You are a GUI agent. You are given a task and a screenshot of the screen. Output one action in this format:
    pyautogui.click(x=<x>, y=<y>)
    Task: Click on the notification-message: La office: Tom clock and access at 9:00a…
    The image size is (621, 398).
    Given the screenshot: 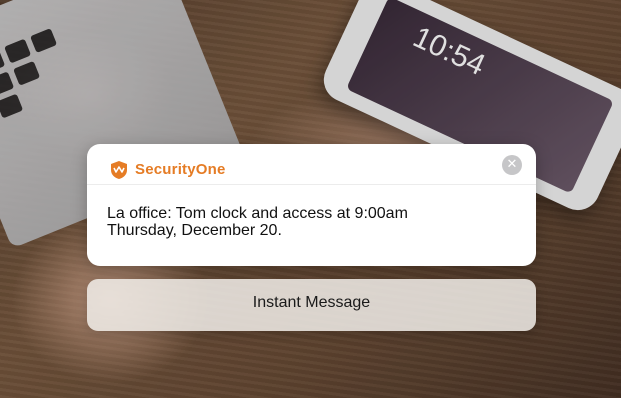 What is the action you would take?
    pyautogui.click(x=317, y=222)
    